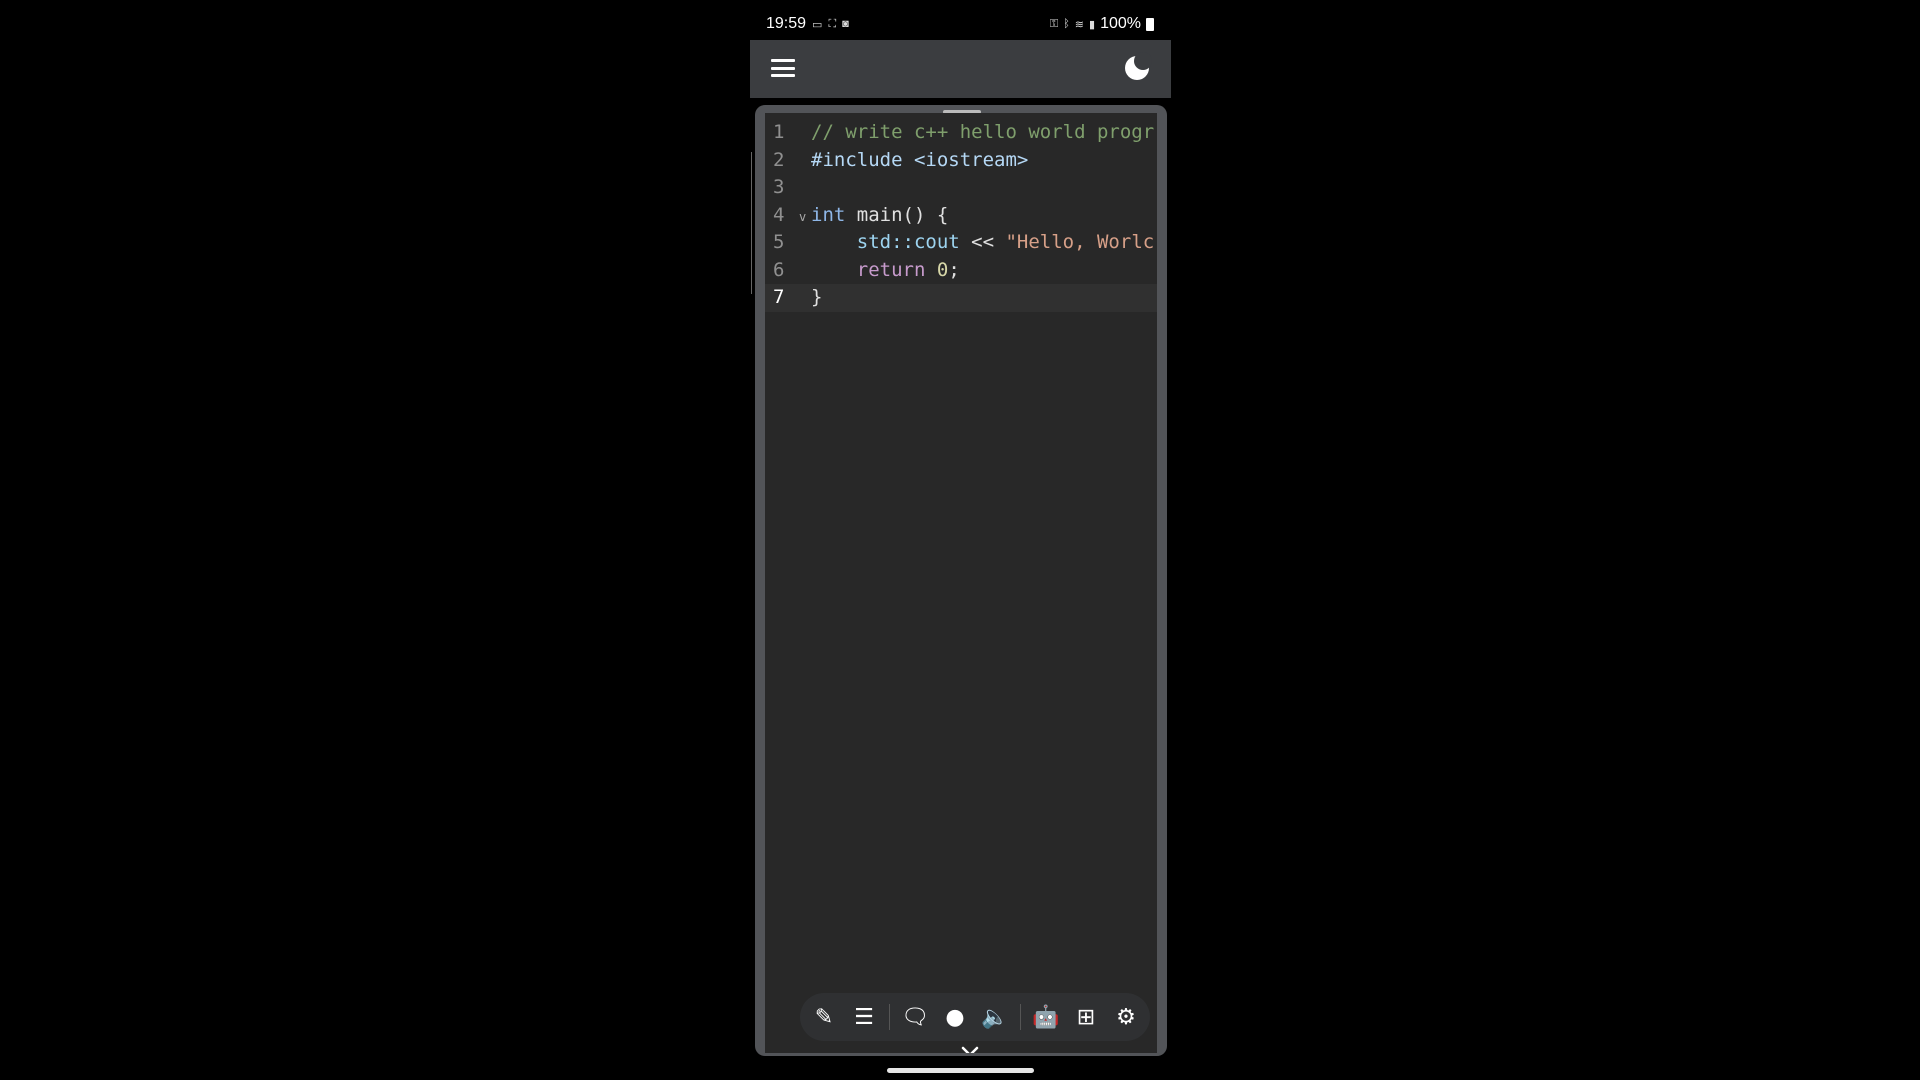  What do you see at coordinates (779, 297) in the screenshot?
I see `line-number: 7` at bounding box center [779, 297].